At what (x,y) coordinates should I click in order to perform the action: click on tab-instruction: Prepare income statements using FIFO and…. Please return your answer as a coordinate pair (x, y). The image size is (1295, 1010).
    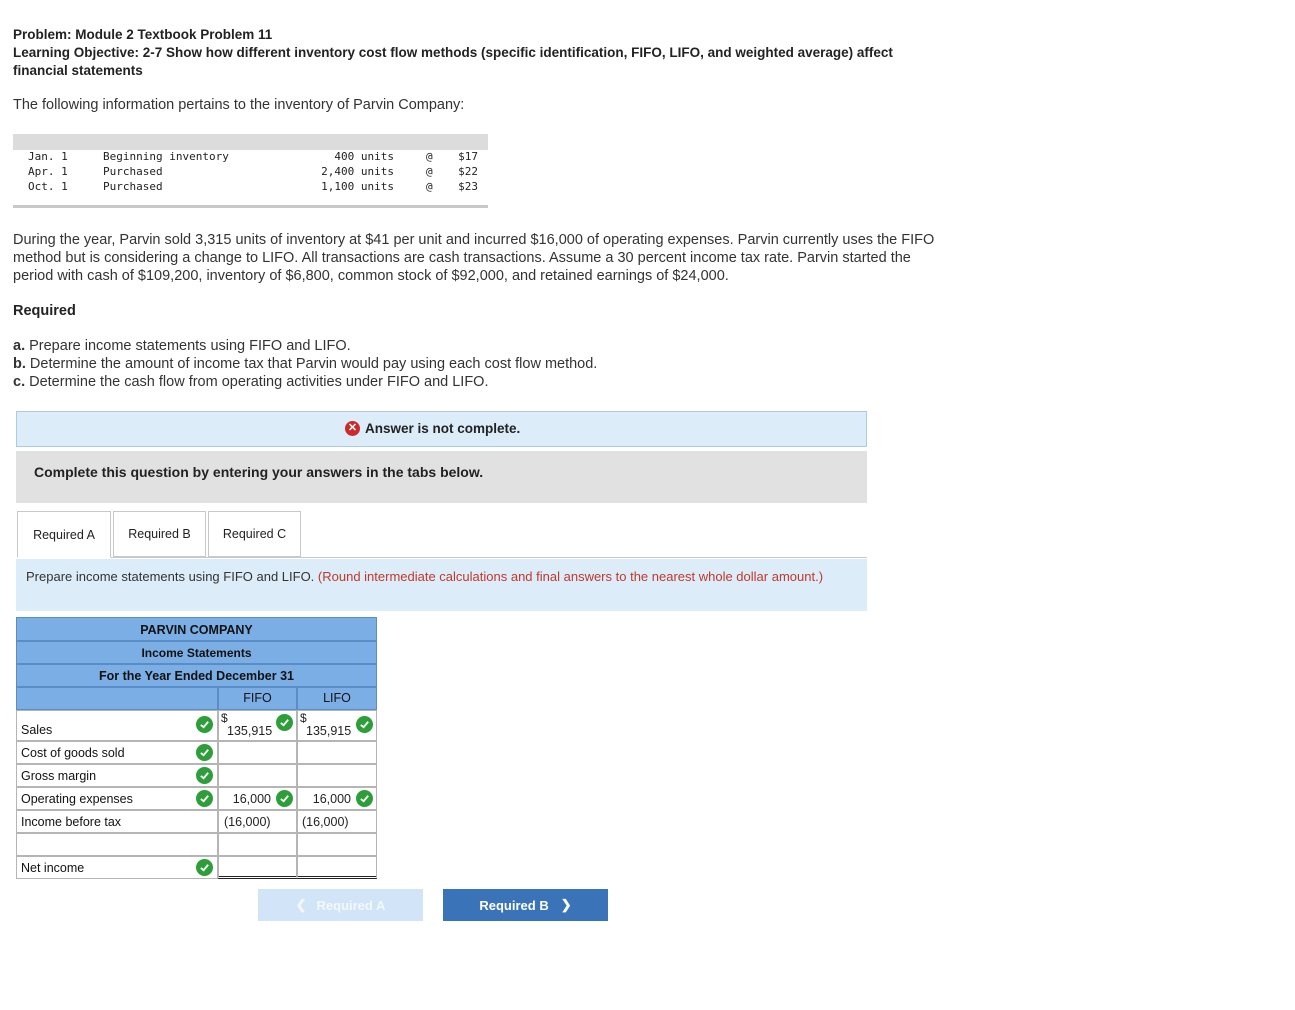
    Looking at the image, I should click on (441, 585).